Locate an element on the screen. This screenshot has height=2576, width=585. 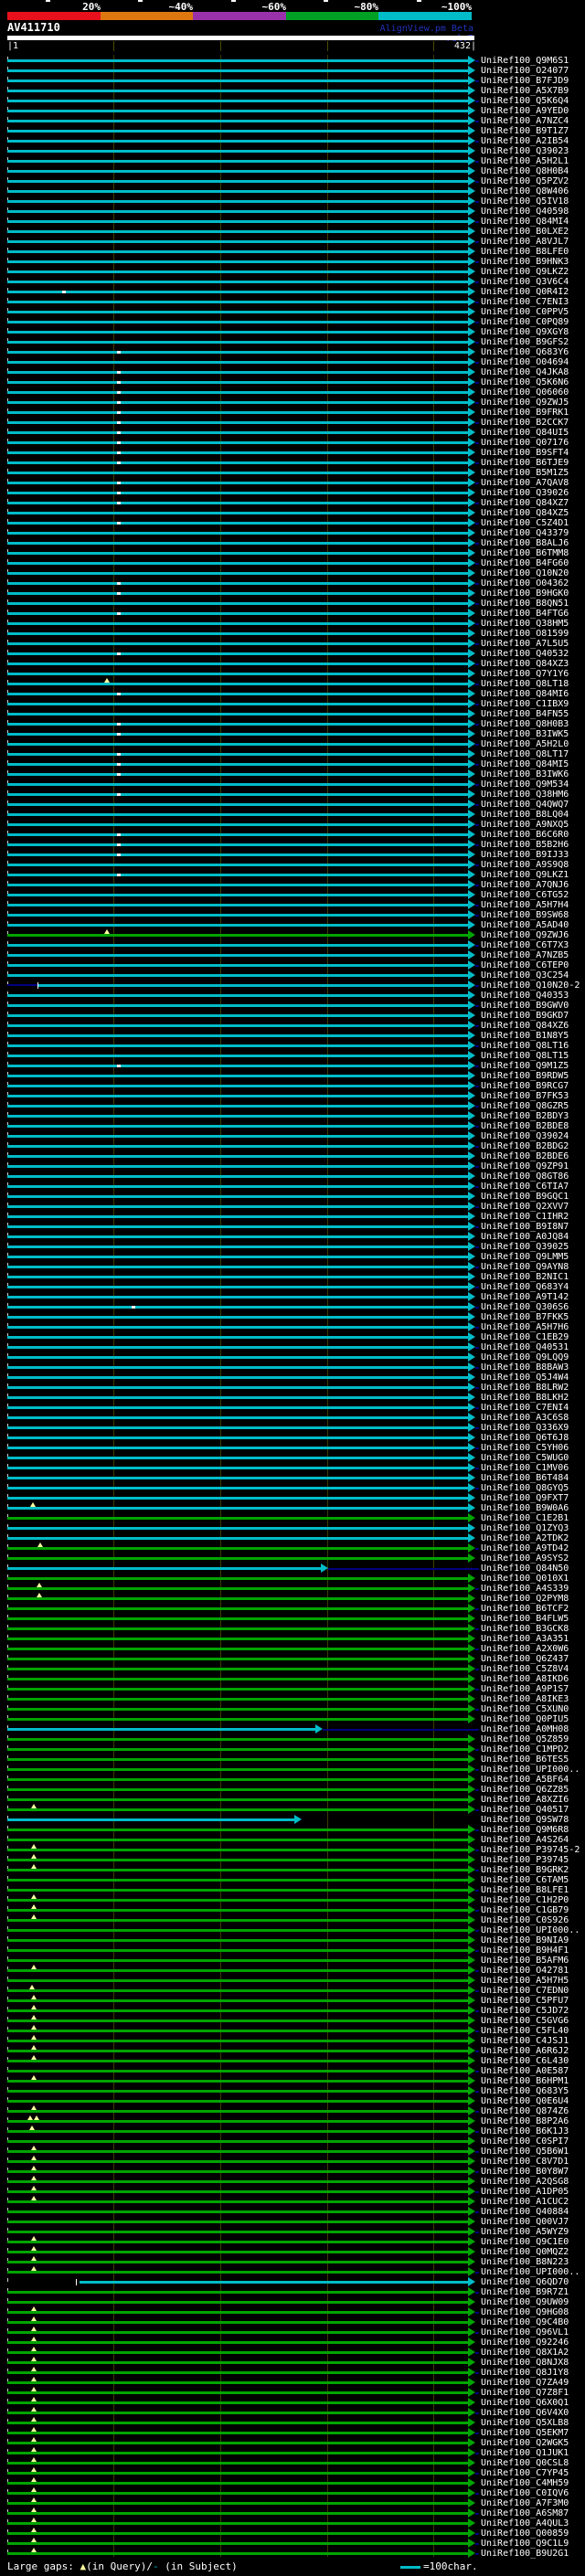
hit-label: UniRef100_C1EB29 is located at coordinates (525, 1337).